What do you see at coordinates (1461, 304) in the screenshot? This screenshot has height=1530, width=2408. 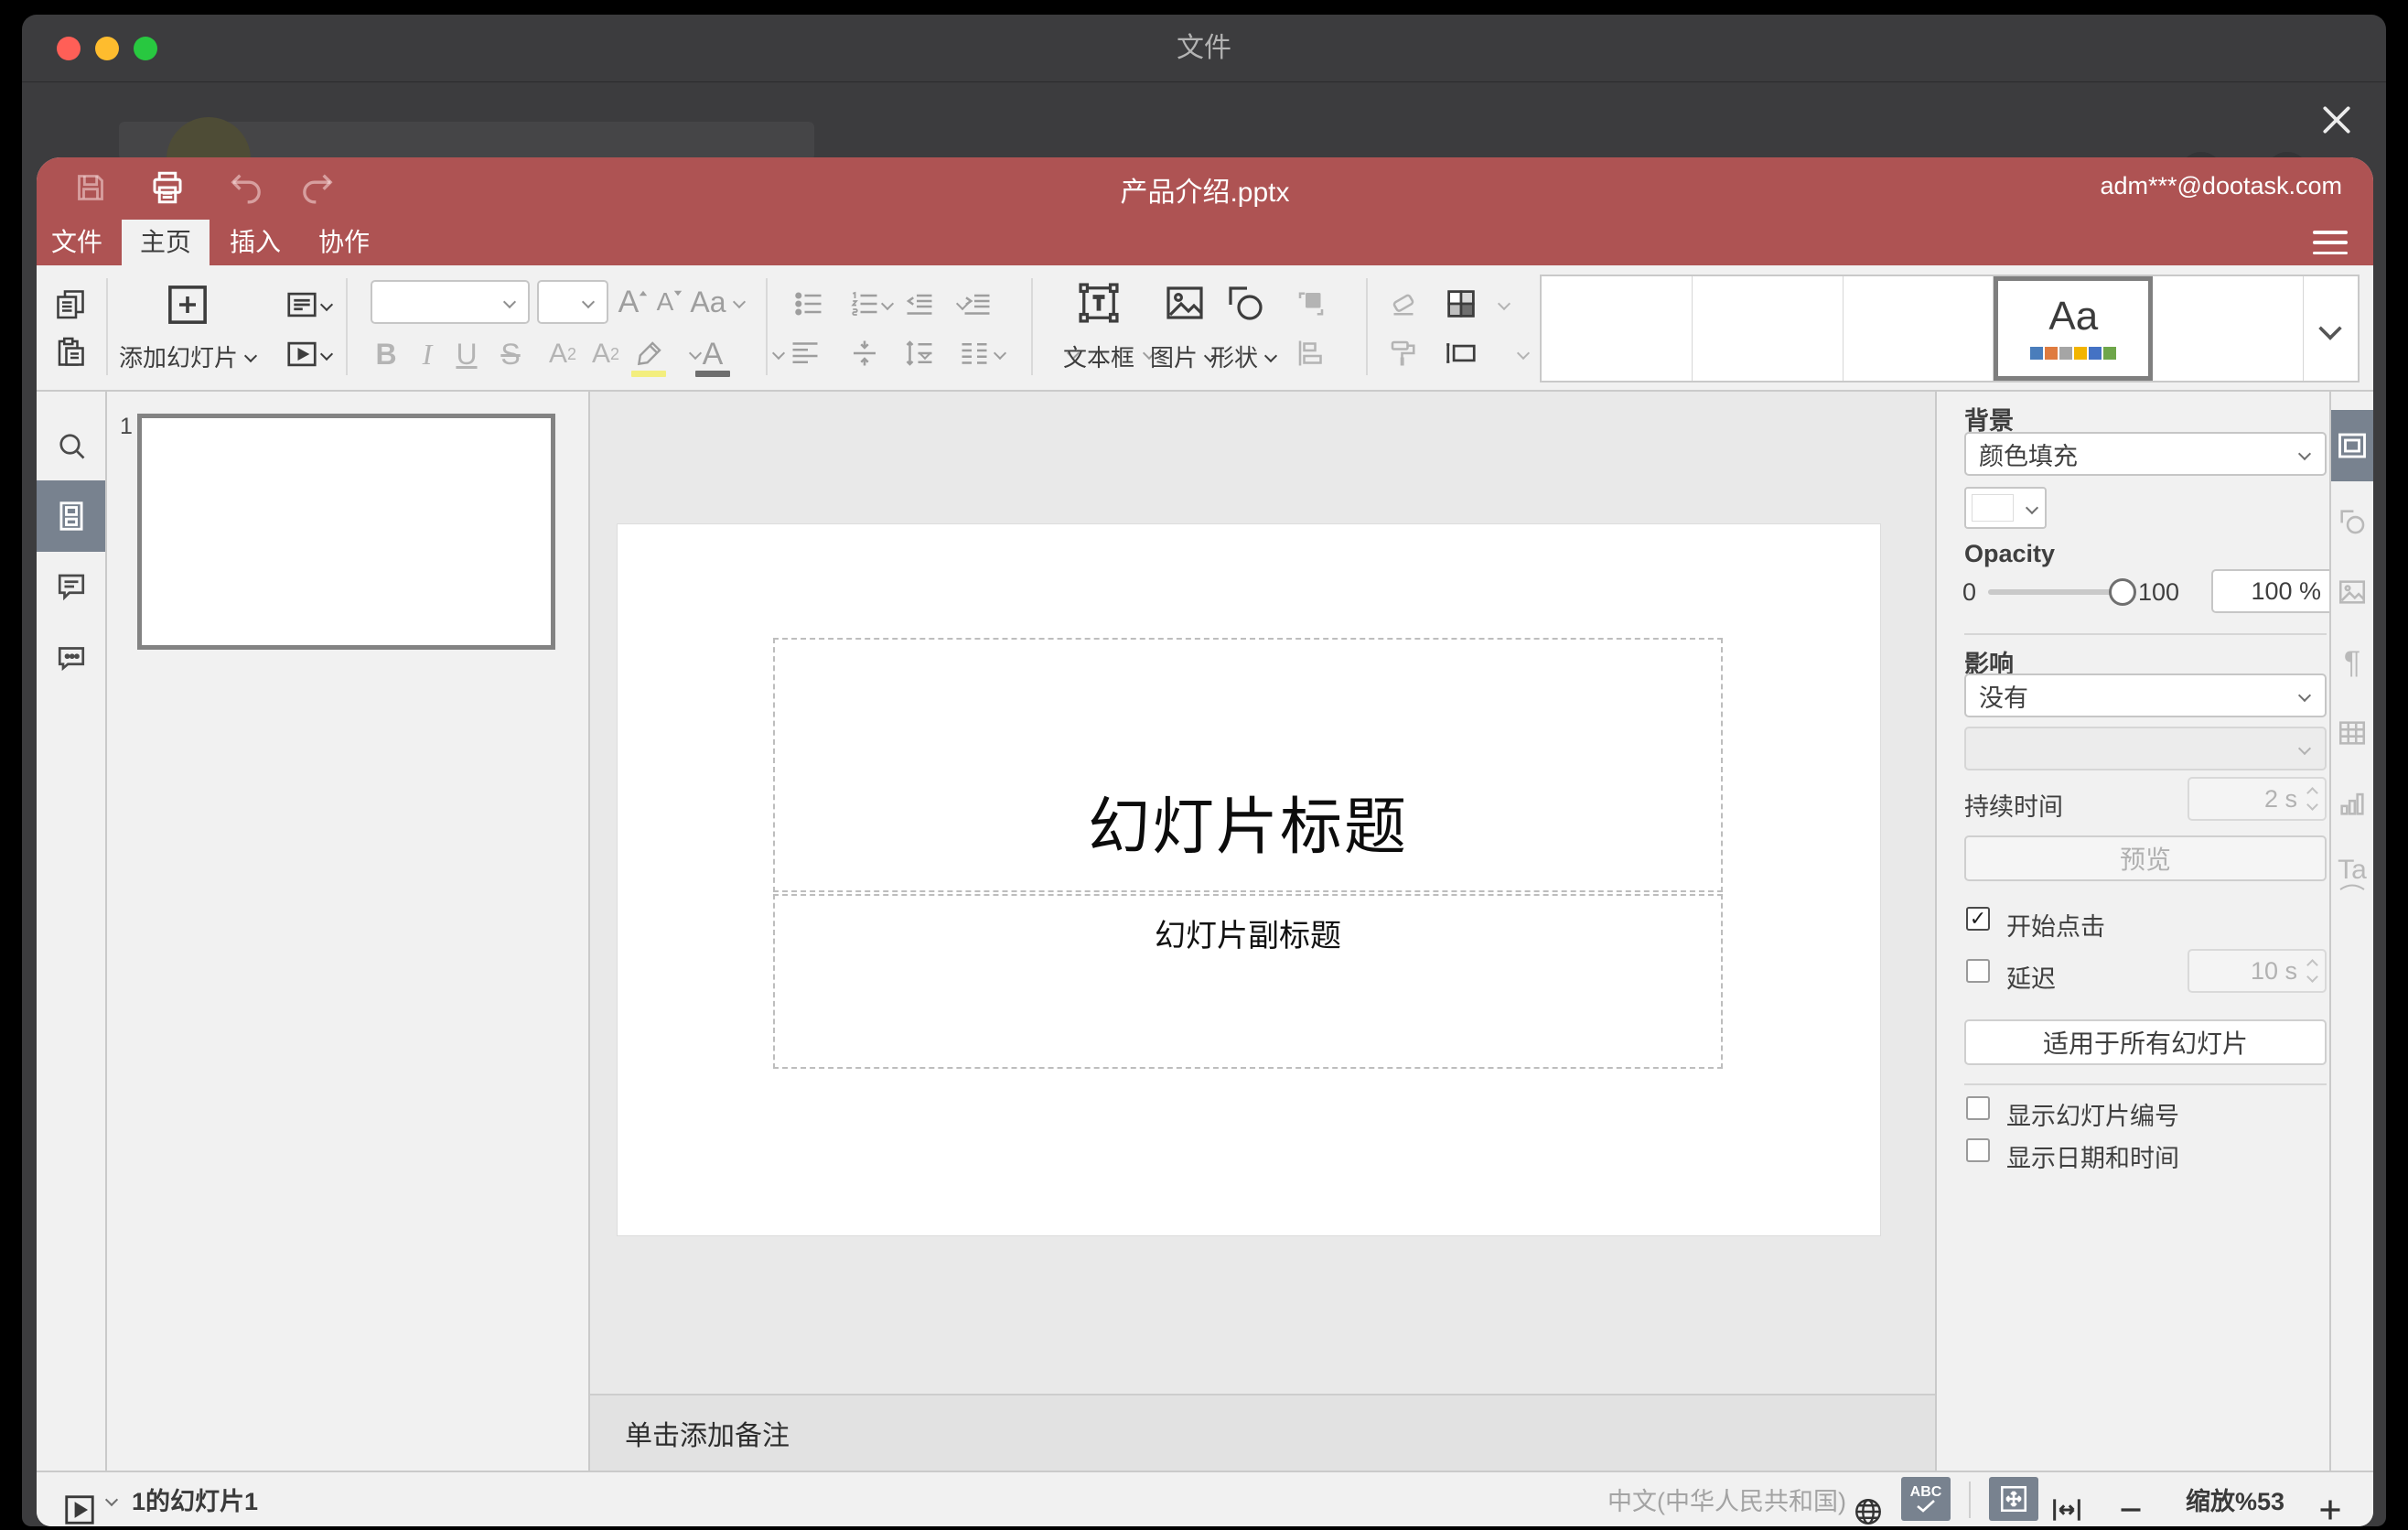 I see `theme-colors-icon` at bounding box center [1461, 304].